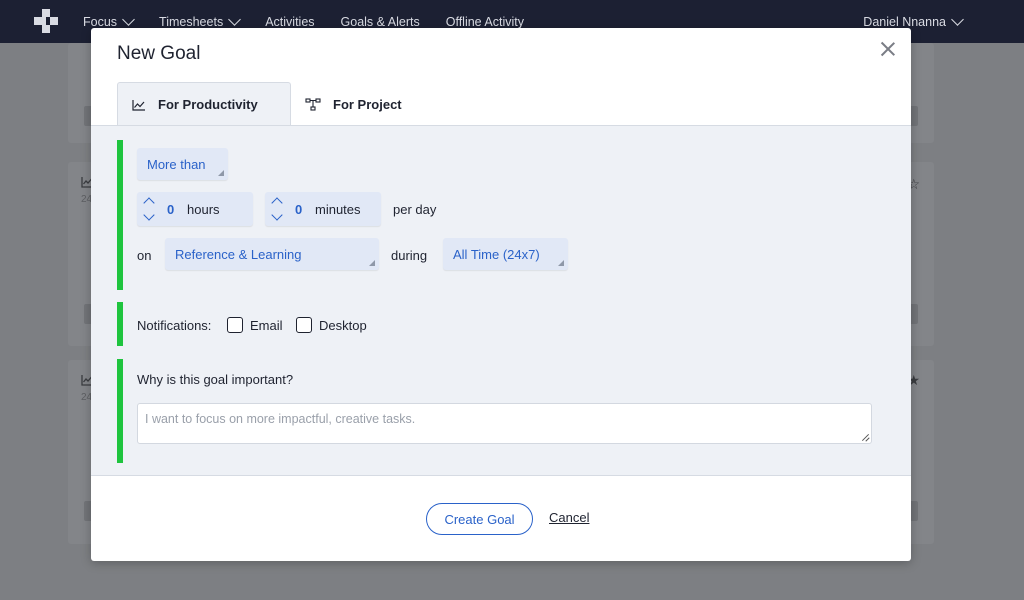 The image size is (1024, 600). What do you see at coordinates (409, 255) in the screenshot?
I see `during-label: during` at bounding box center [409, 255].